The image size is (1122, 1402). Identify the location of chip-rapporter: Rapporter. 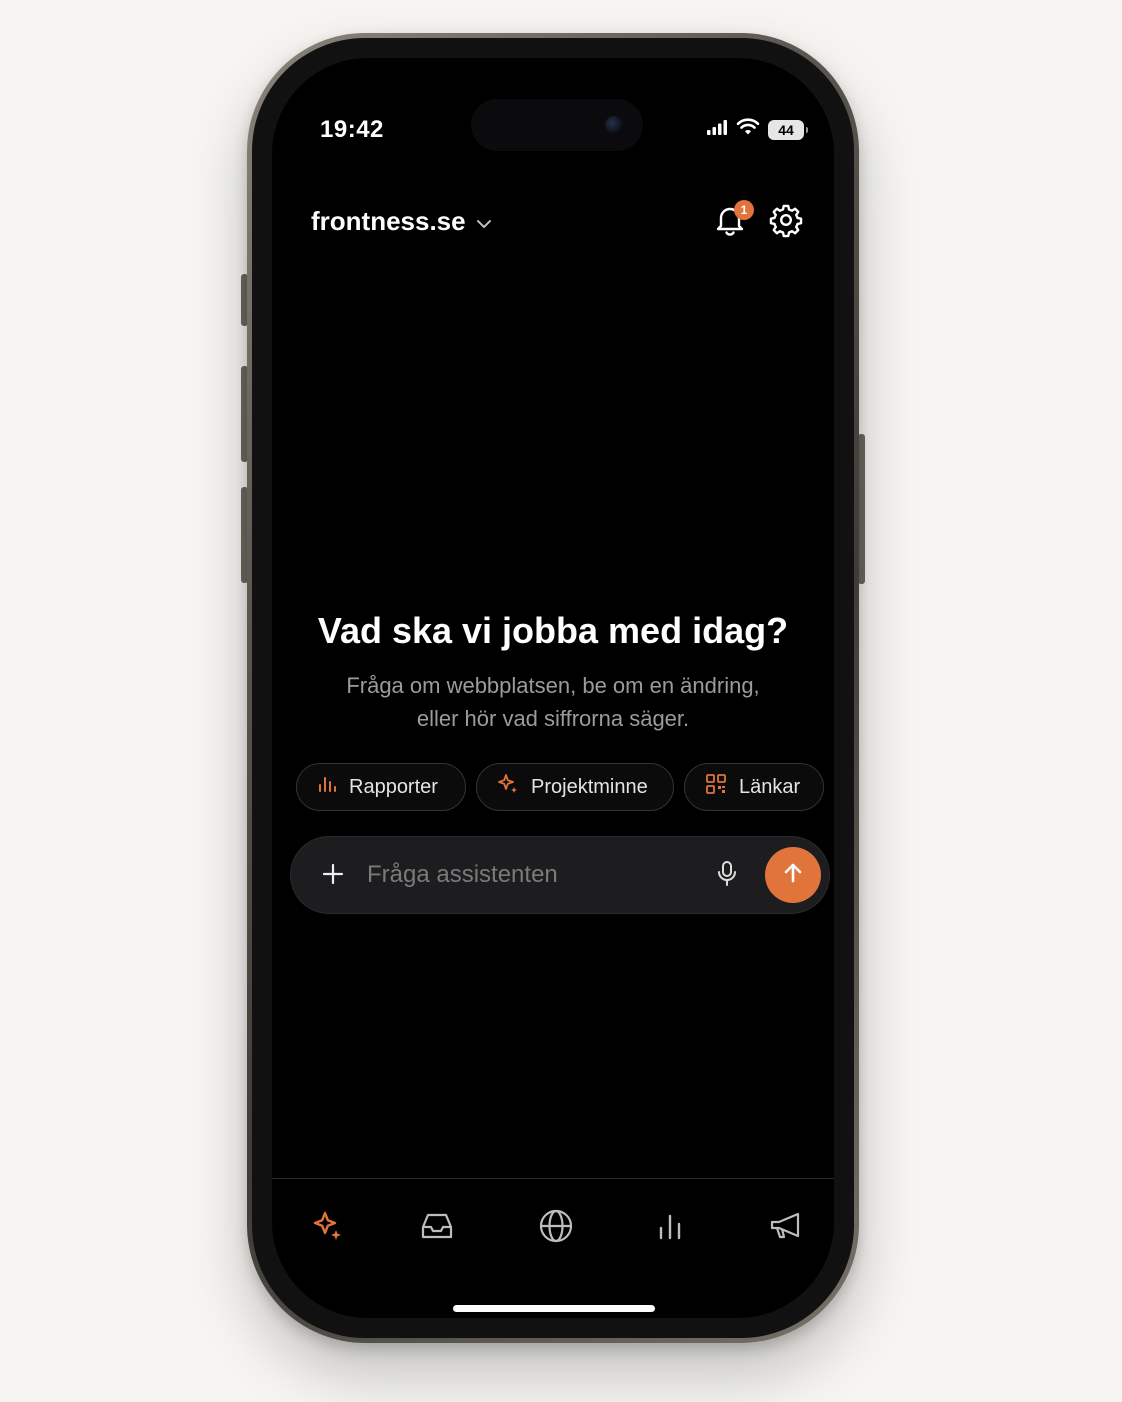
(381, 787).